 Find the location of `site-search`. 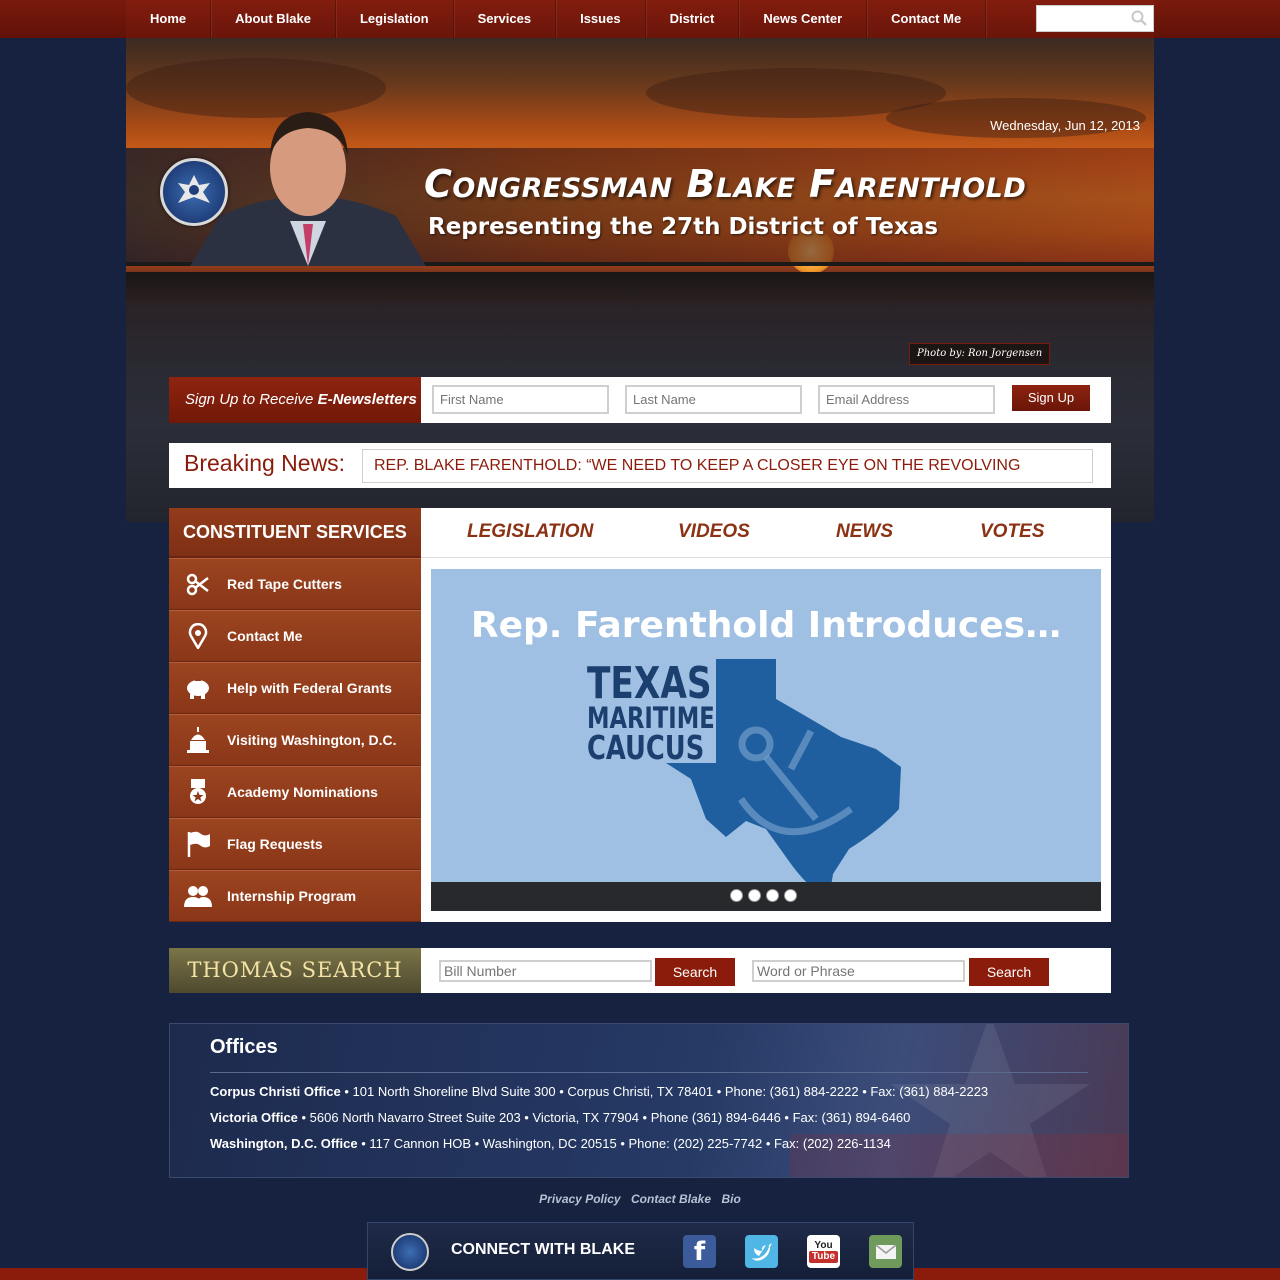

site-search is located at coordinates (1095, 18).